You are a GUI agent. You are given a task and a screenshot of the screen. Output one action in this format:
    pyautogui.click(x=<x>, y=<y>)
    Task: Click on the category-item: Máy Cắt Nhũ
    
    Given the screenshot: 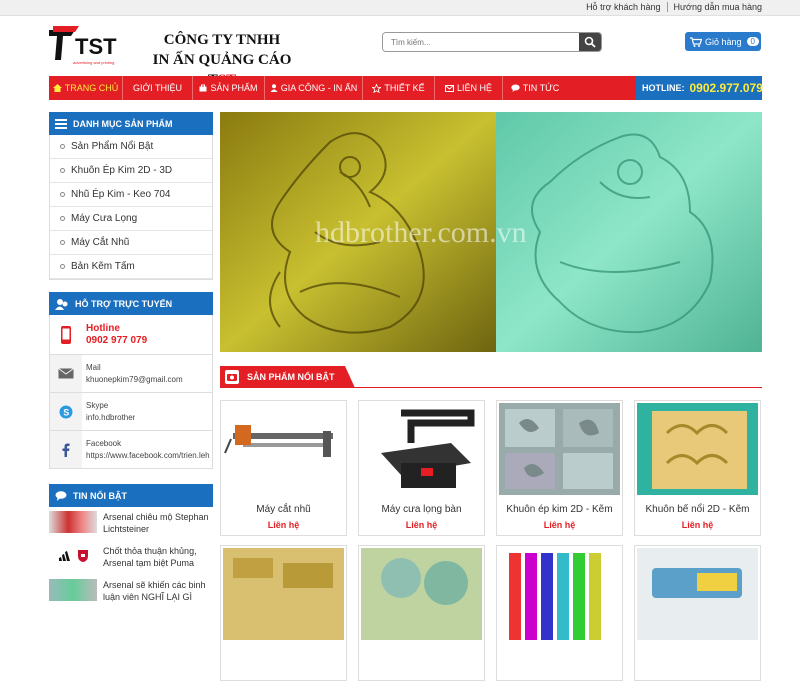 What is the action you would take?
    pyautogui.click(x=131, y=243)
    